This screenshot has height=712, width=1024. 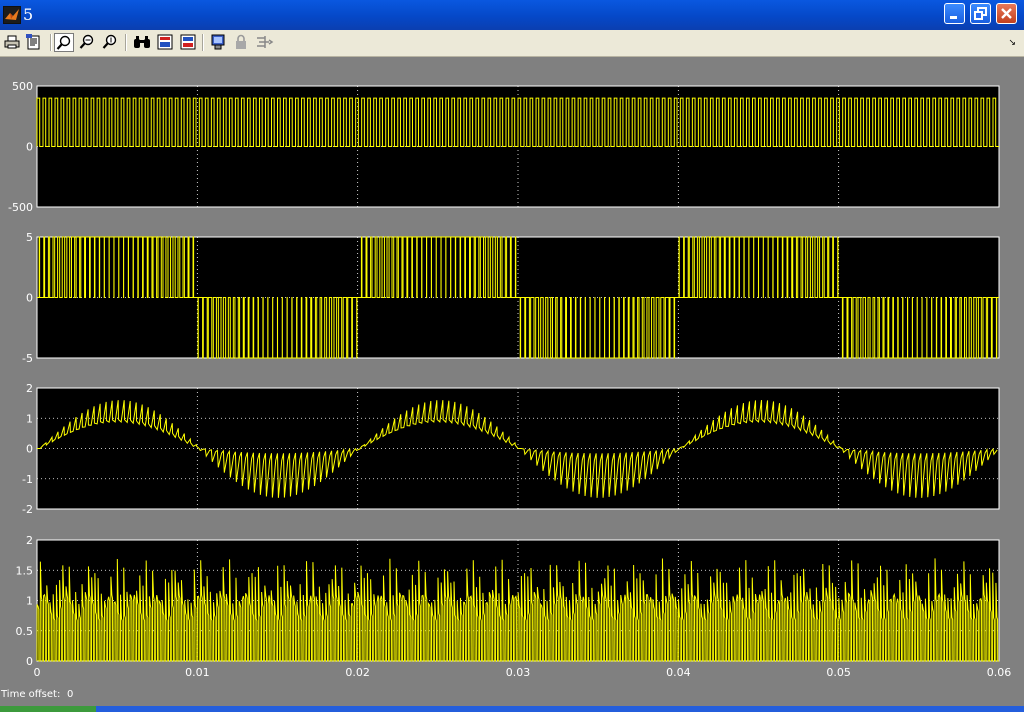 What do you see at coordinates (25, 570) in the screenshot?
I see `y-tick-label: 1.5` at bounding box center [25, 570].